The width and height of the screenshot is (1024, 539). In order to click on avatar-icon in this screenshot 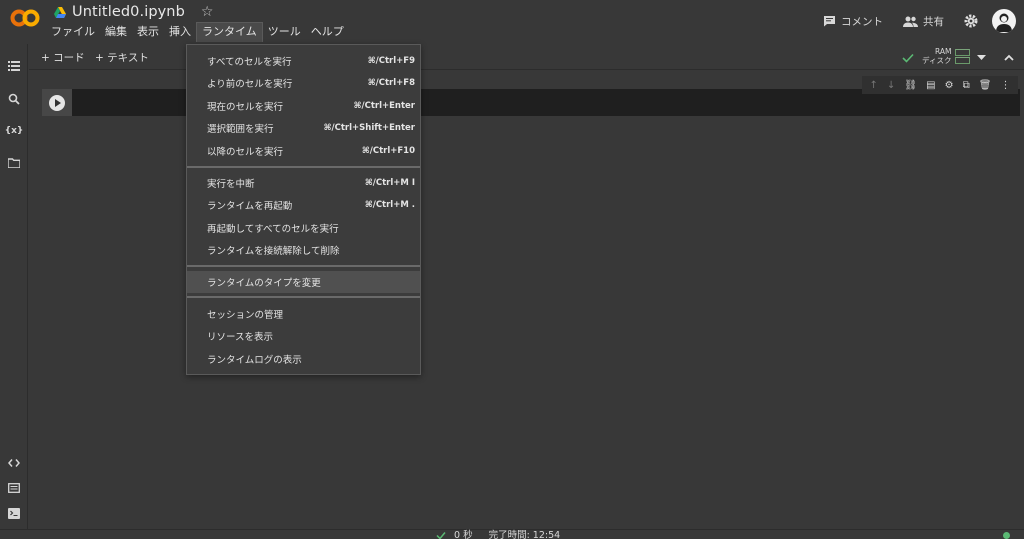, I will do `click(1004, 22)`.